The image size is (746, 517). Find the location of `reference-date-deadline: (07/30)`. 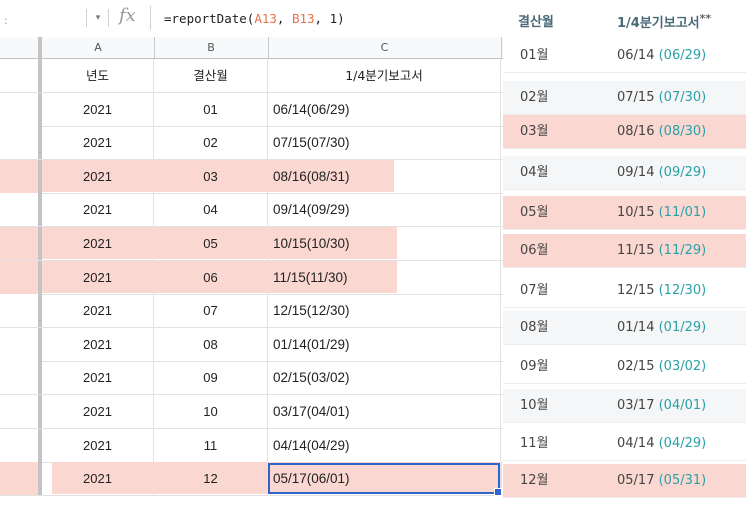

reference-date-deadline: (07/30) is located at coordinates (682, 97).